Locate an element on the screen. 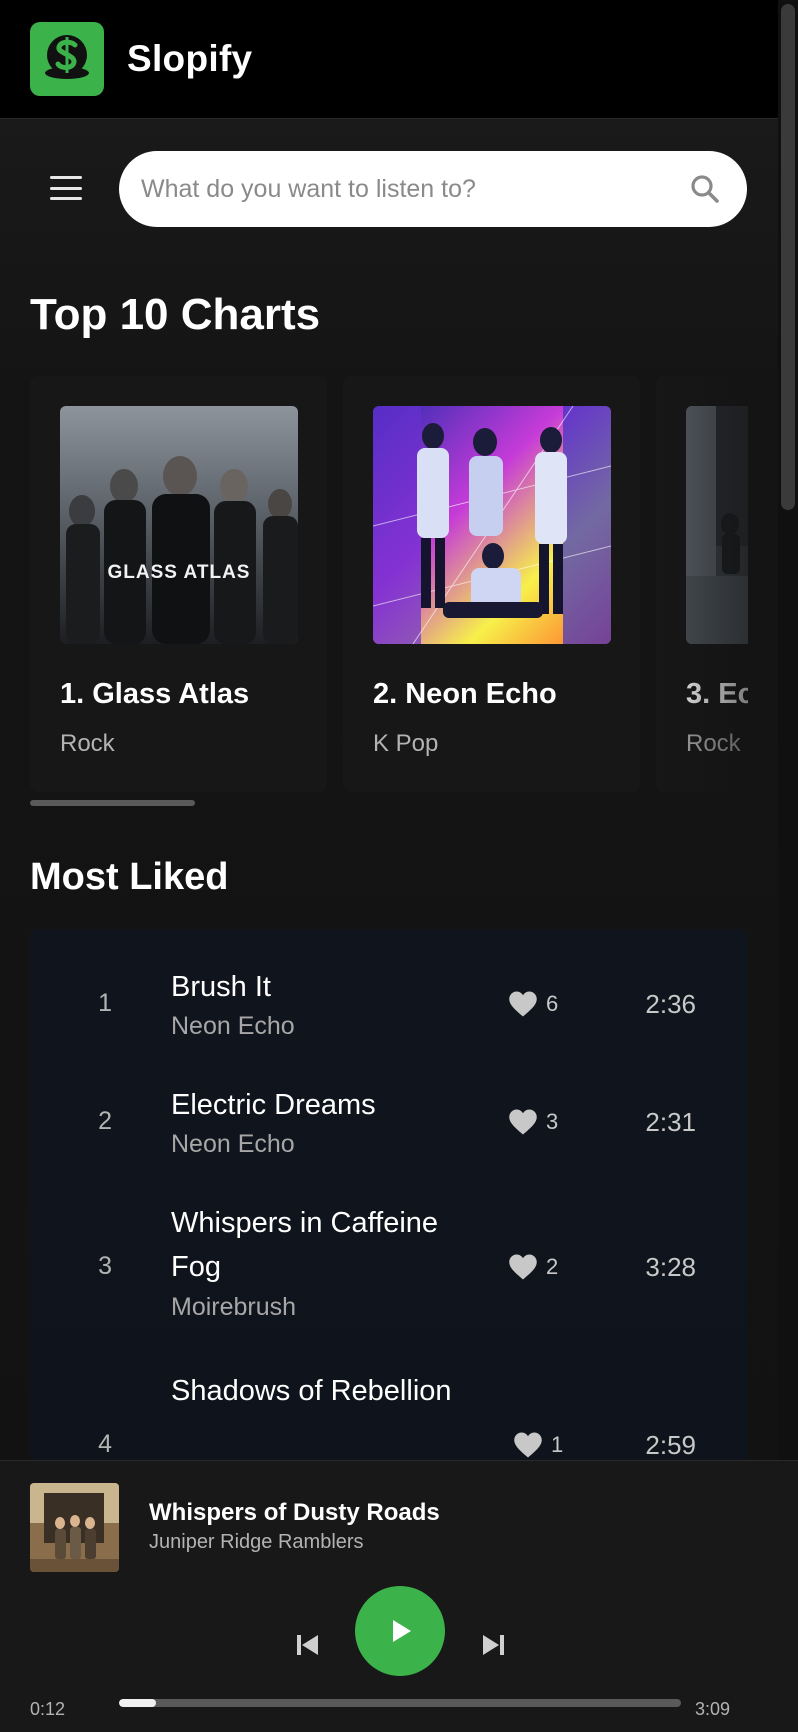 The width and height of the screenshot is (798, 1732). top-bar: Slopify is located at coordinates (389, 59).